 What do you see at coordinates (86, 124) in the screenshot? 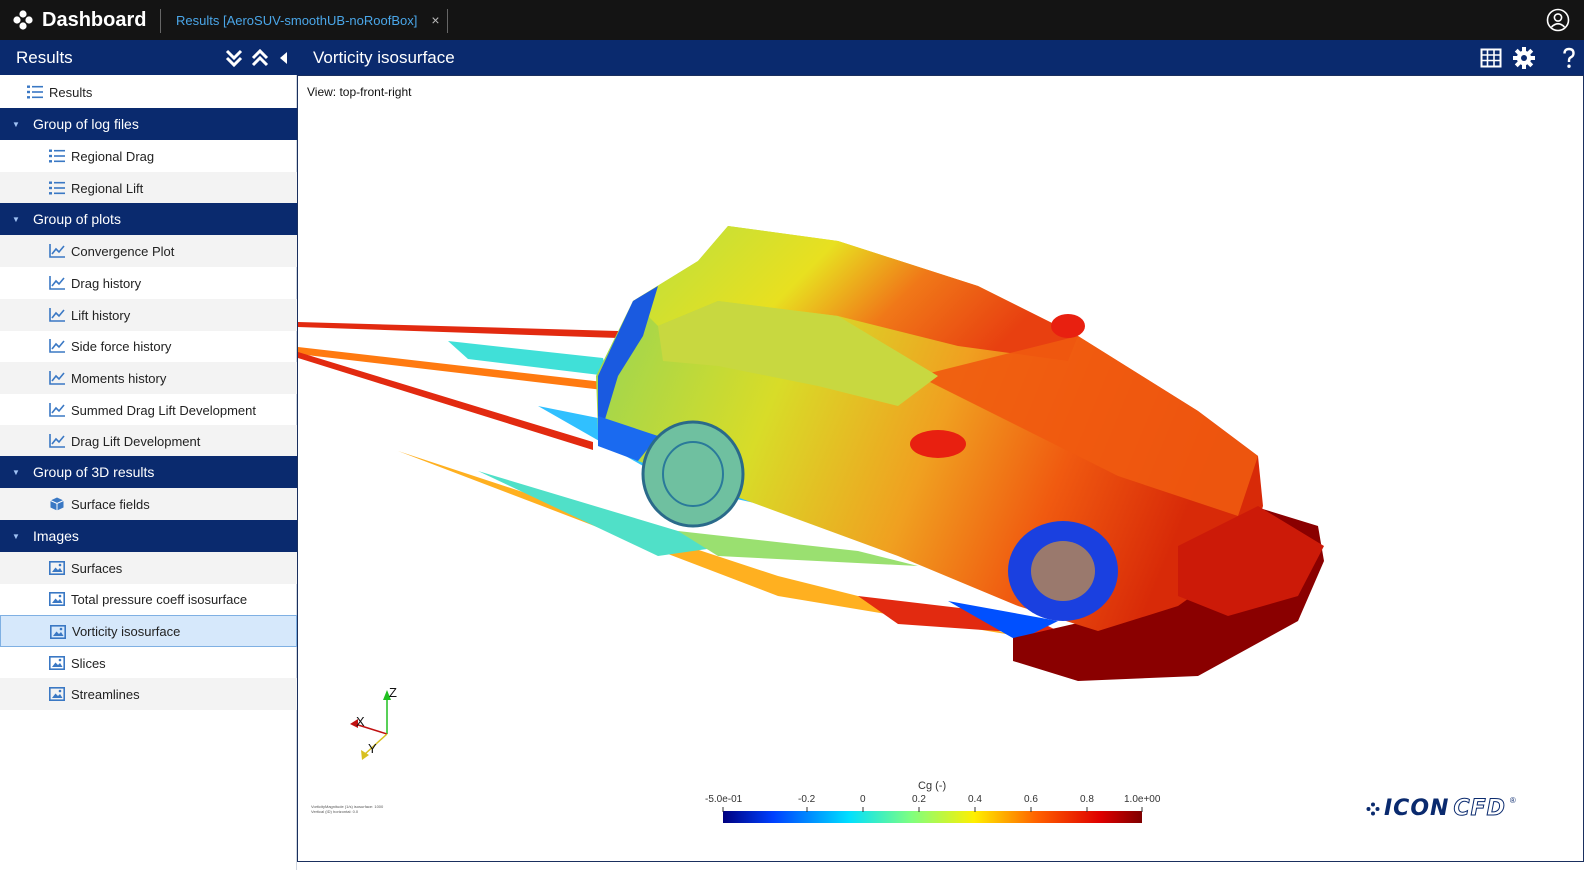
I see `tree-group-title: Group of log files` at bounding box center [86, 124].